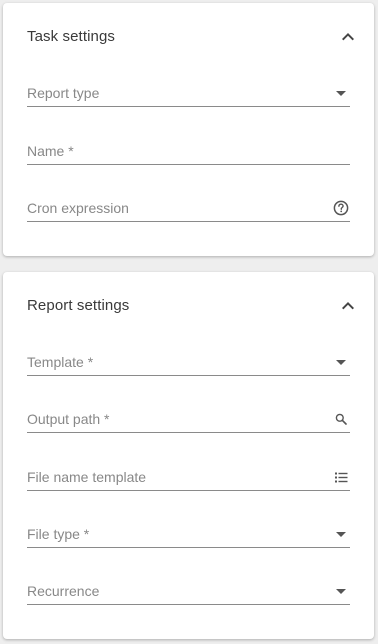 This screenshot has width=378, height=644. Describe the element at coordinates (341, 208) in the screenshot. I see `help-circle-icon` at that location.